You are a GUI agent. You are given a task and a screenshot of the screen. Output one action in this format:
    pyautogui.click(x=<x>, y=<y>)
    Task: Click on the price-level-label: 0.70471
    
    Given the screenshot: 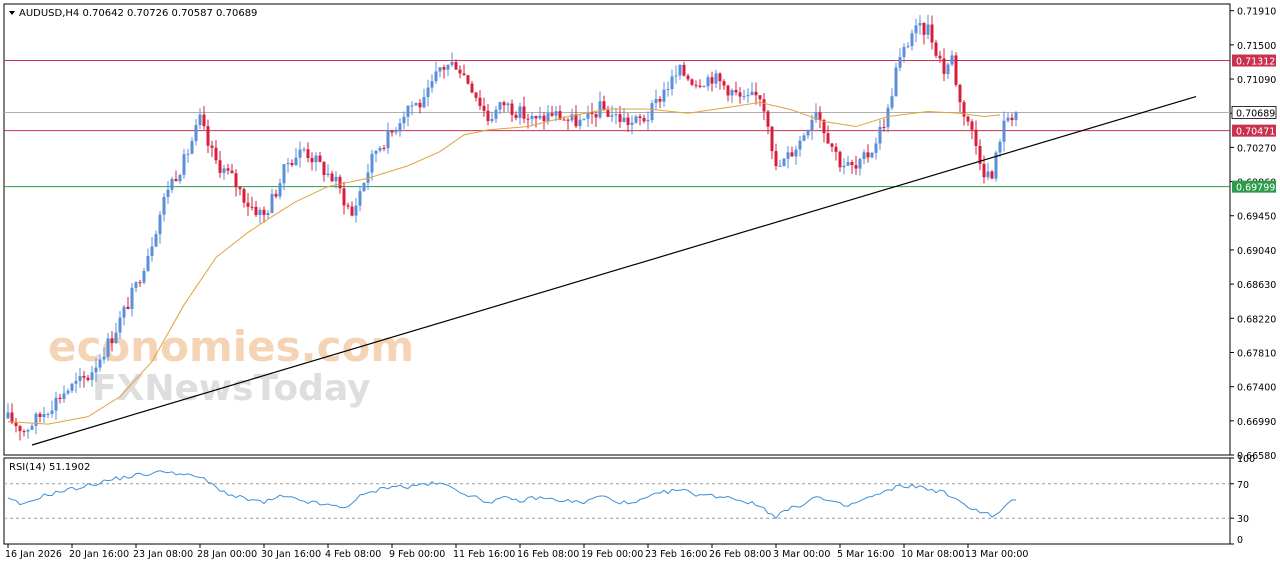 What is the action you would take?
    pyautogui.click(x=1255, y=132)
    